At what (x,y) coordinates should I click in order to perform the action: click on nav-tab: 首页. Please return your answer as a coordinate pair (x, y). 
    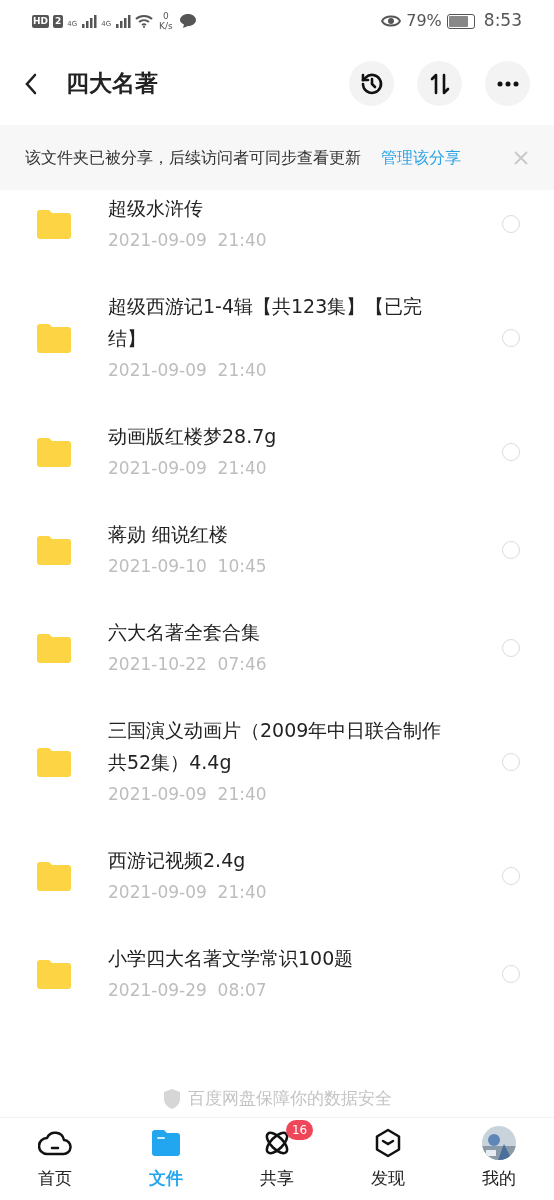
    Looking at the image, I should click on (55, 1159).